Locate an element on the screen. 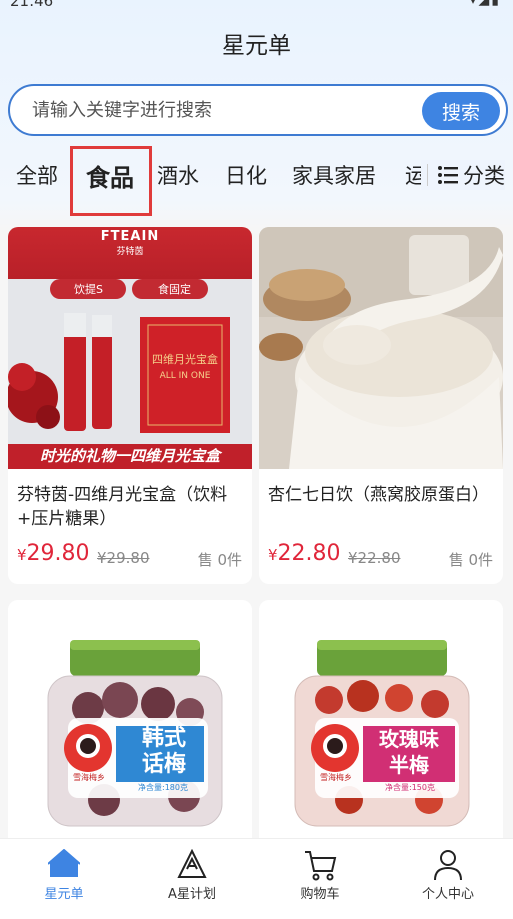 Image resolution: width=513 pixels, height=919 pixels. product-image: 玫瑰味 半梅 雪海梅乡 净含量:150克 is located at coordinates (381, 719).